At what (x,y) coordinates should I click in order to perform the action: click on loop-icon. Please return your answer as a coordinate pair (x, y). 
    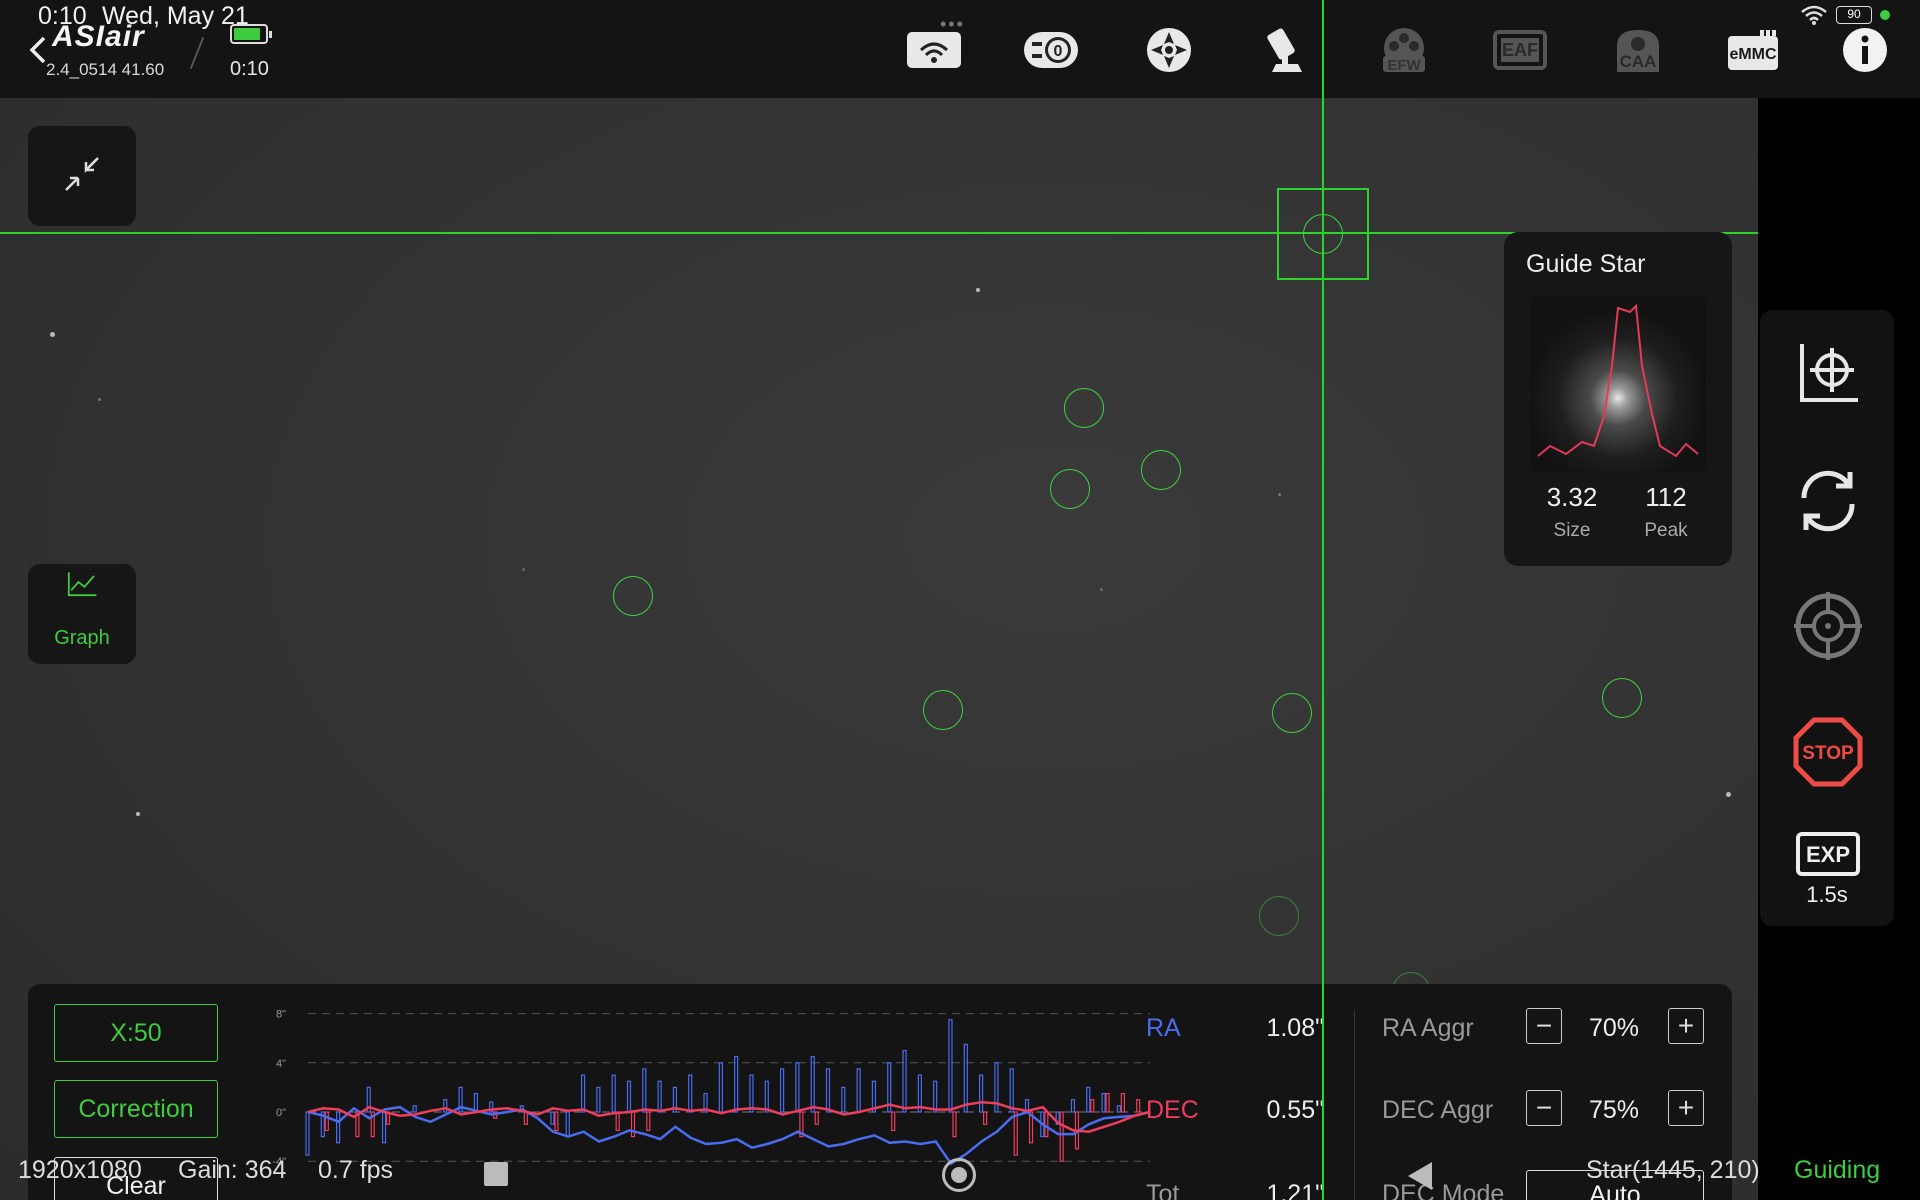
    Looking at the image, I should click on (1828, 500).